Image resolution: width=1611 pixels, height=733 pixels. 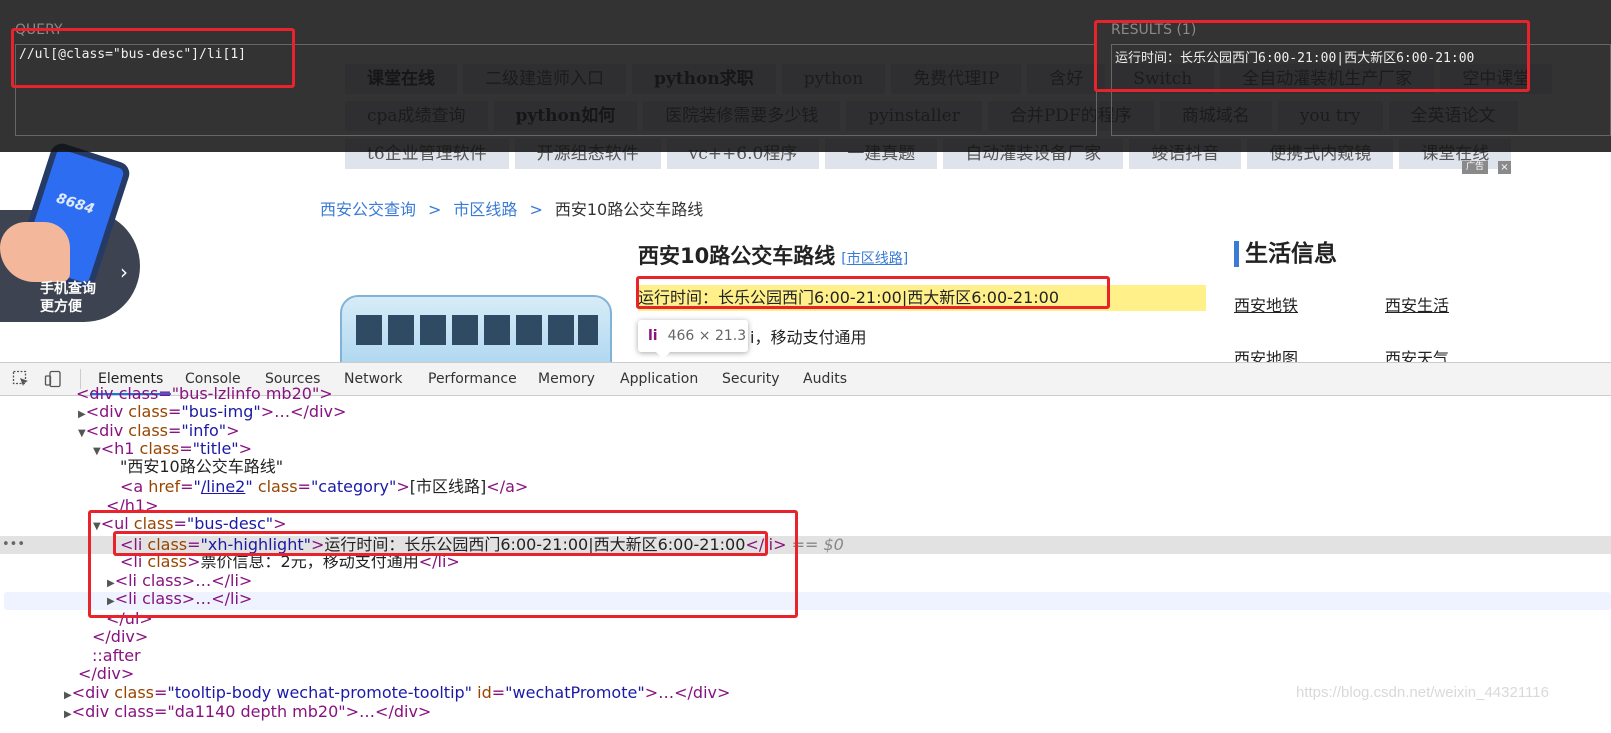 I want to click on ad-close-button: ×, so click(x=1504, y=167).